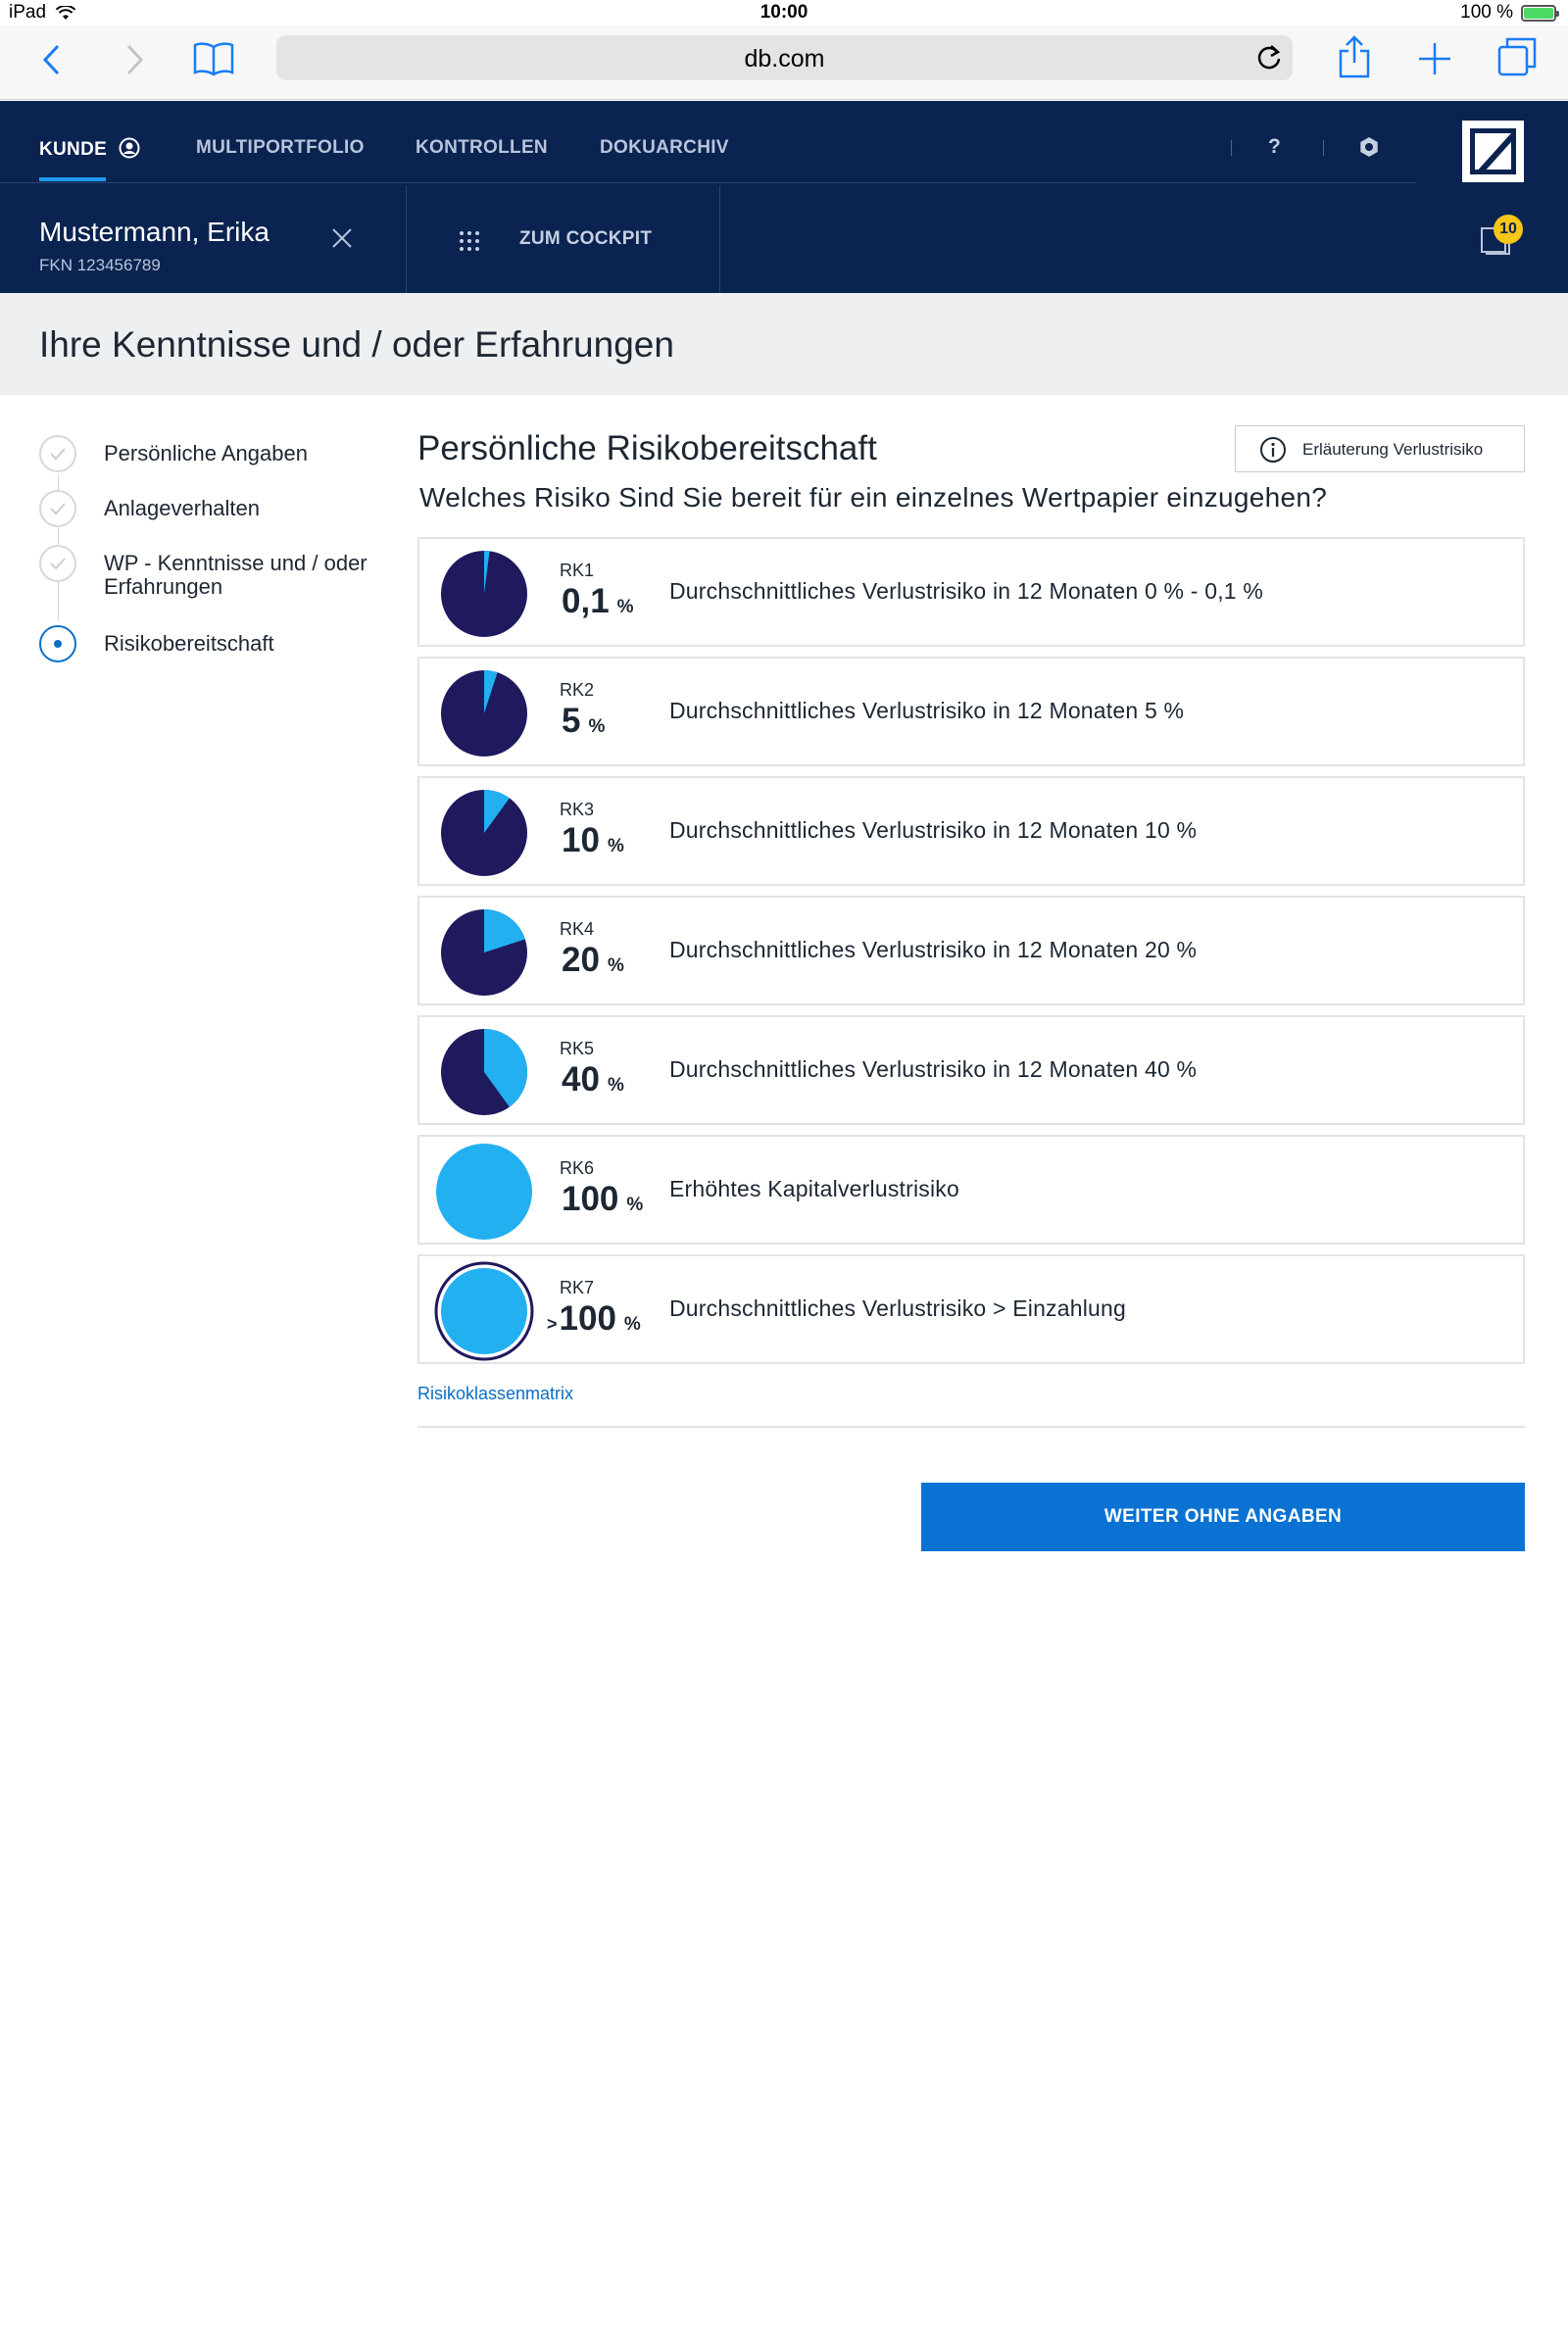  What do you see at coordinates (664, 148) in the screenshot?
I see `nav-item-dokuarchiv: DOKUARCHIV` at bounding box center [664, 148].